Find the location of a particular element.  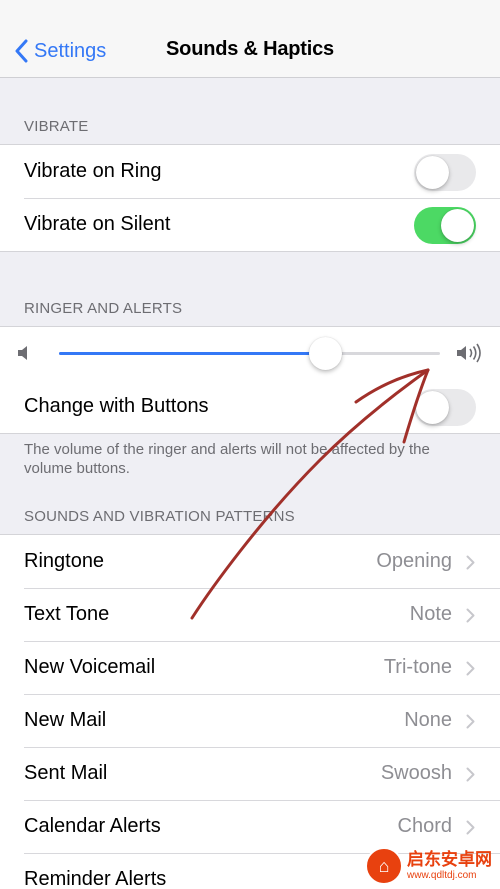

vibrate-on-ring-toggle is located at coordinates (445, 172).